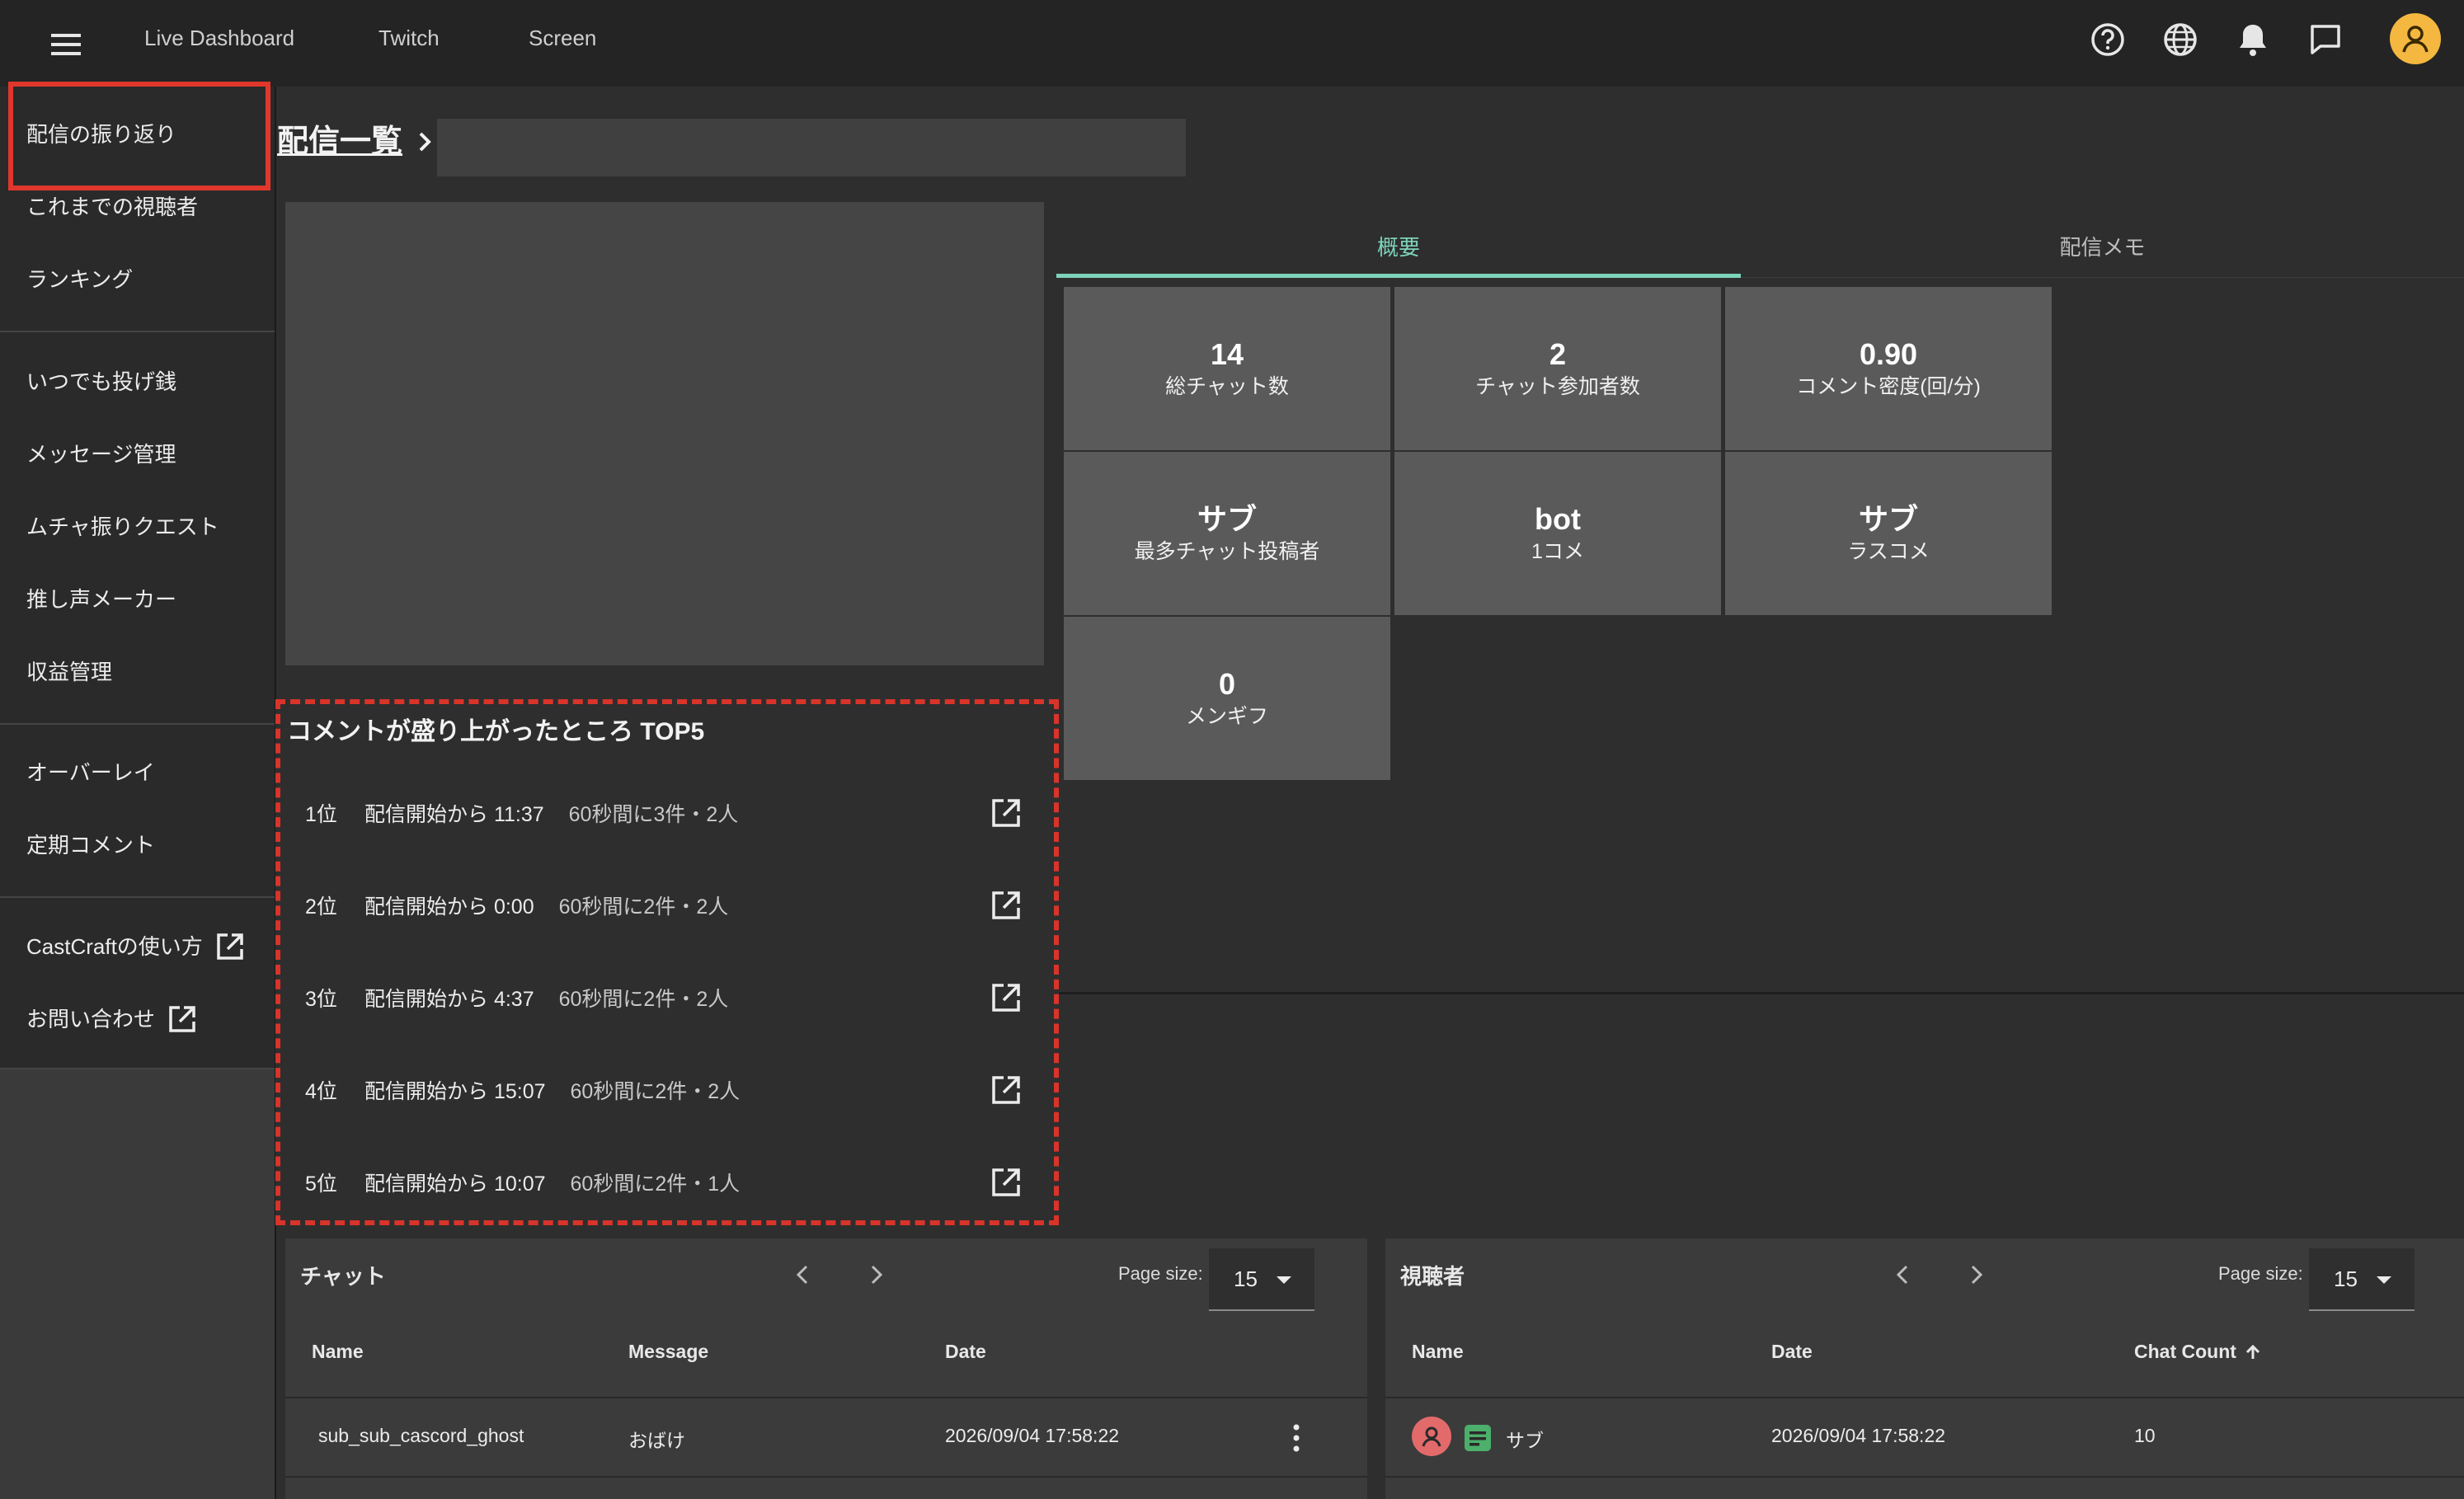 The height and width of the screenshot is (1499, 2464). Describe the element at coordinates (219, 38) in the screenshot. I see `nav-live-dashboard: Live Dashboard` at that location.